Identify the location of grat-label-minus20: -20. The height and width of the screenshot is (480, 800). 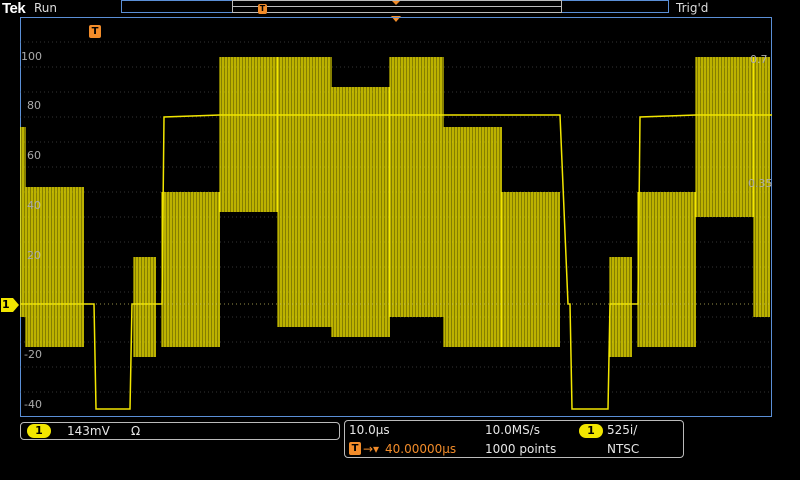
(33, 354).